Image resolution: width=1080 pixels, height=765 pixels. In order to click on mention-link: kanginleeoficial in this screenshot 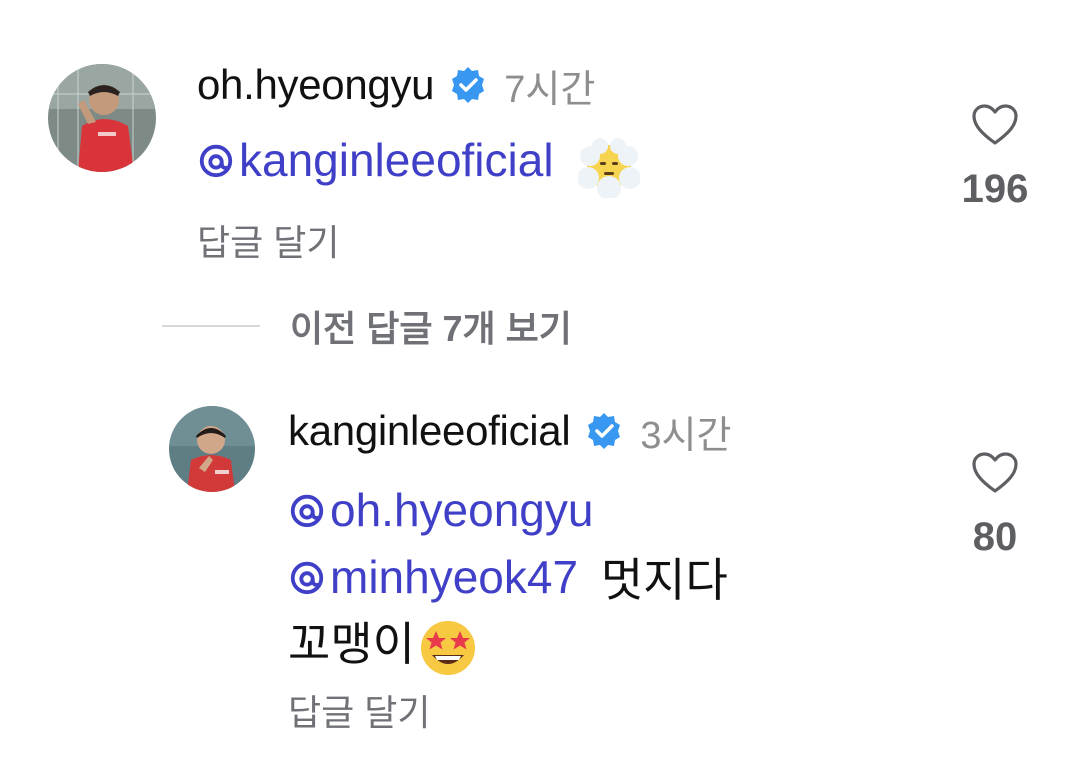, I will do `click(375, 160)`.